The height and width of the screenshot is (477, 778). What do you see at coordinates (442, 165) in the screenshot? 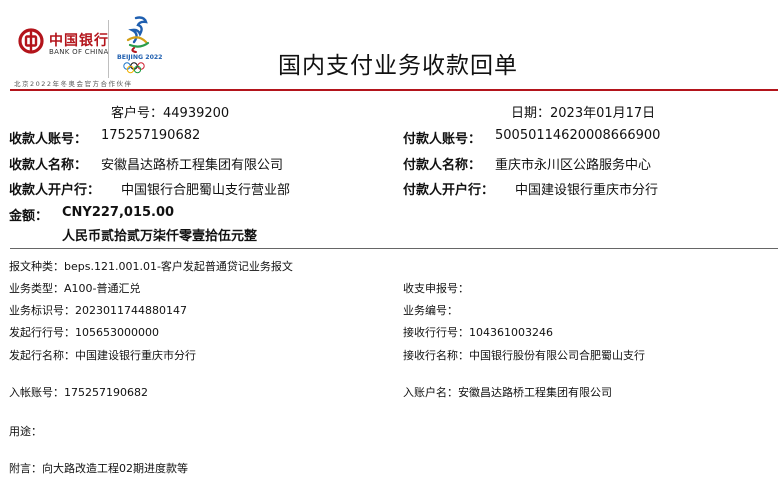
I see `payer-name-label: 付款人名称：` at bounding box center [442, 165].